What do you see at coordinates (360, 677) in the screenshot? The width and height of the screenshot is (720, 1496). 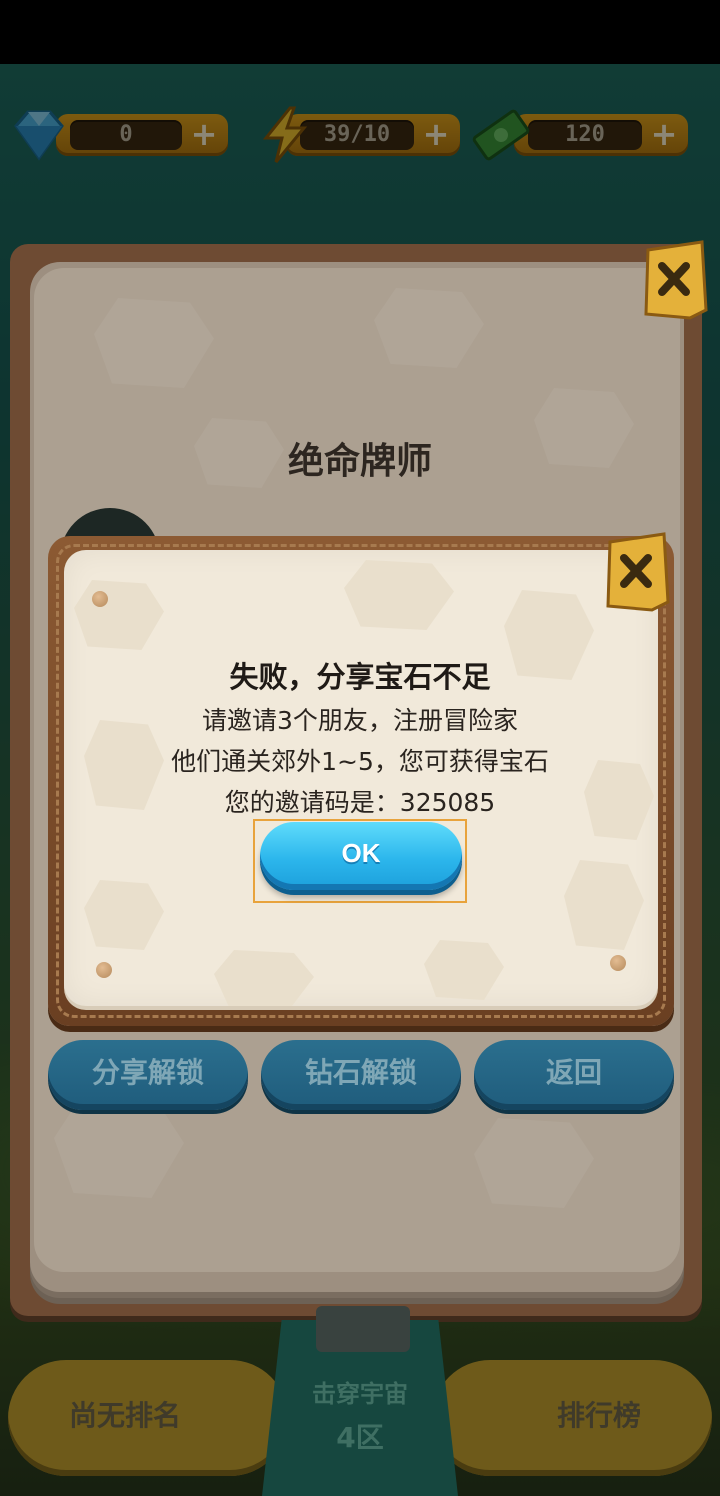 I see `dialog-title: 失败，分享宝石不足` at bounding box center [360, 677].